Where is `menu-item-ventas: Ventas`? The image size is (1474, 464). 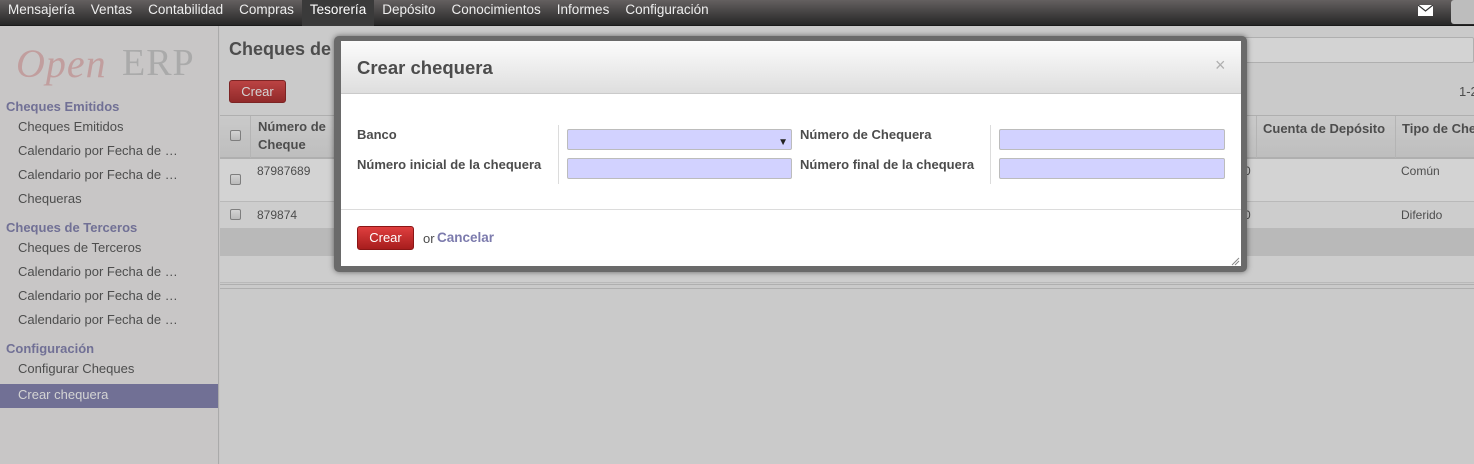 menu-item-ventas: Ventas is located at coordinates (111, 13).